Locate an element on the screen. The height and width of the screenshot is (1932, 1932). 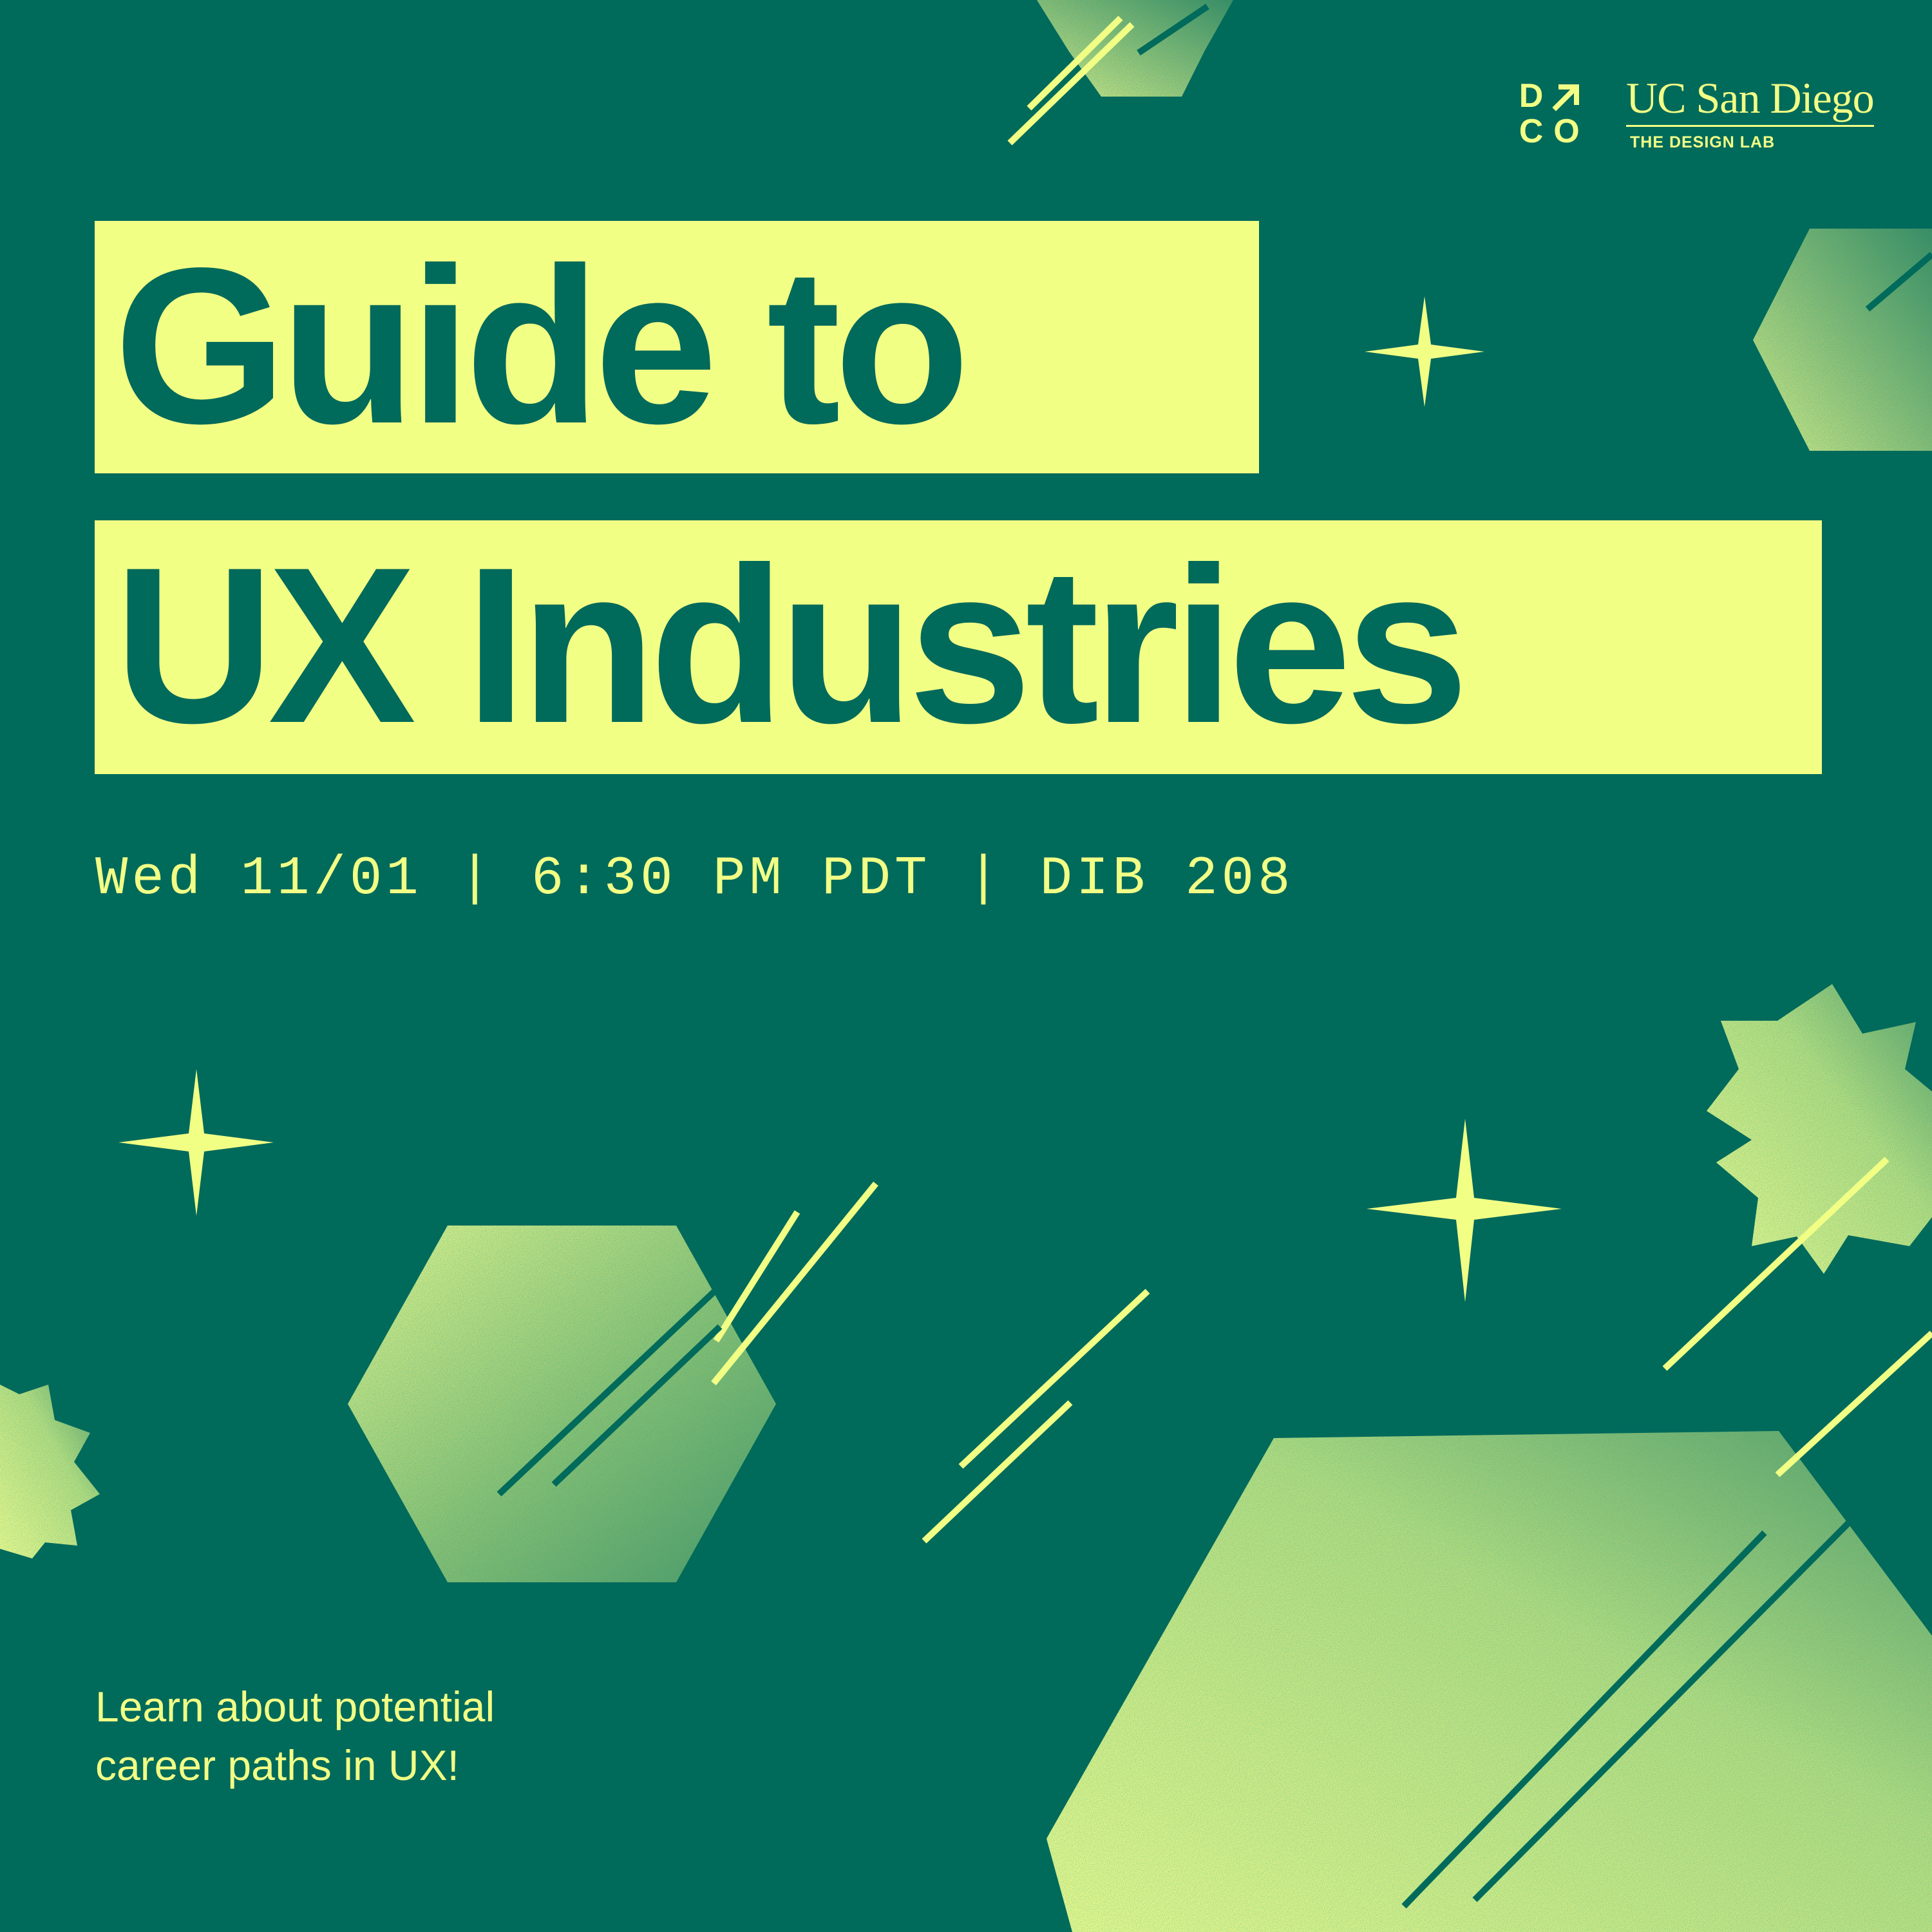
tagline-line-2: career paths in UX! is located at coordinates (277, 1766).